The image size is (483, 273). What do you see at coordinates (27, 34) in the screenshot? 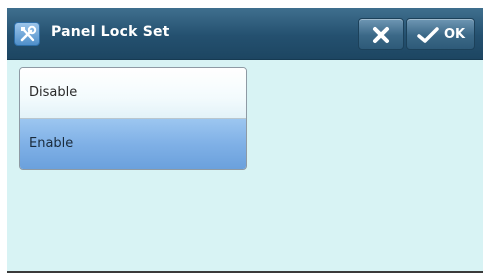
I see `tools-icon` at bounding box center [27, 34].